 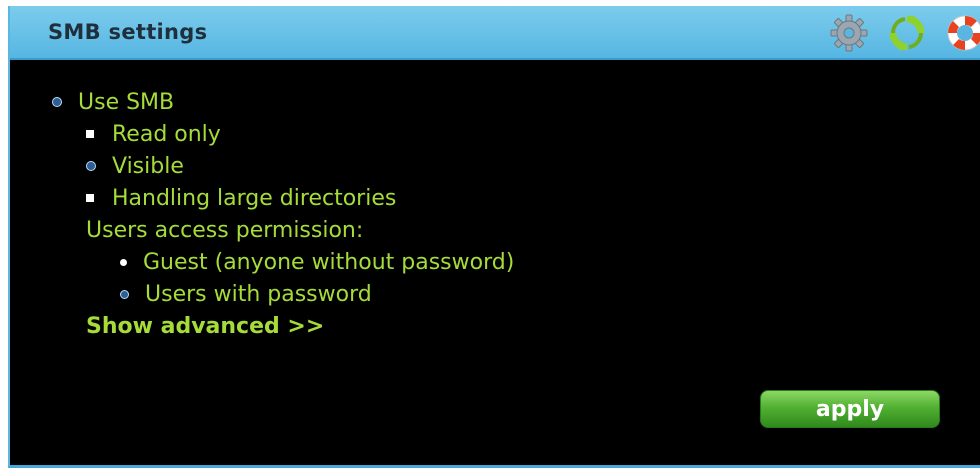 What do you see at coordinates (148, 166) in the screenshot?
I see `visible-label: Visible` at bounding box center [148, 166].